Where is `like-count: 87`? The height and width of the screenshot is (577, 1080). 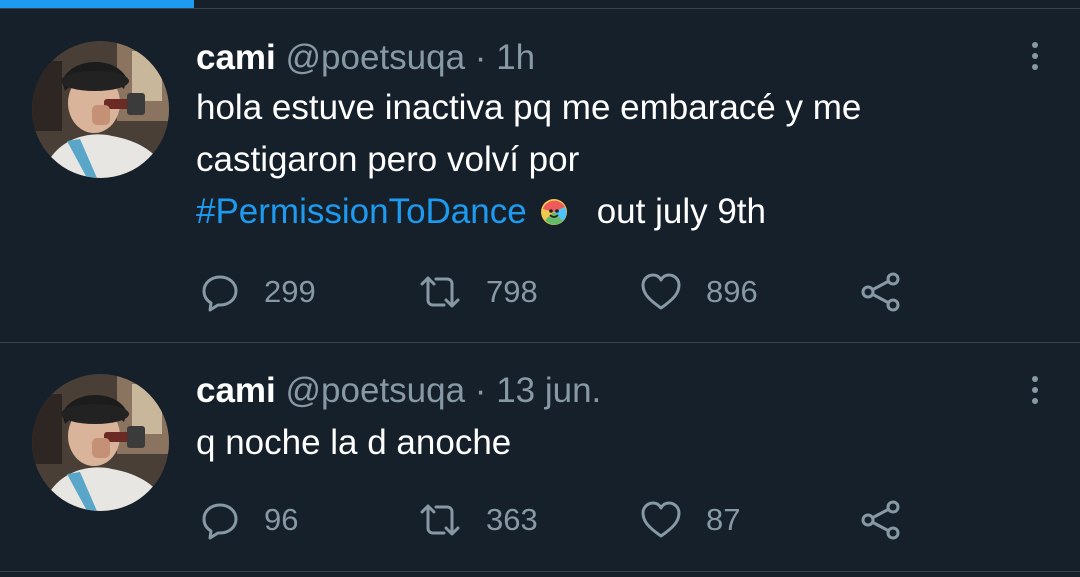 like-count: 87 is located at coordinates (723, 519).